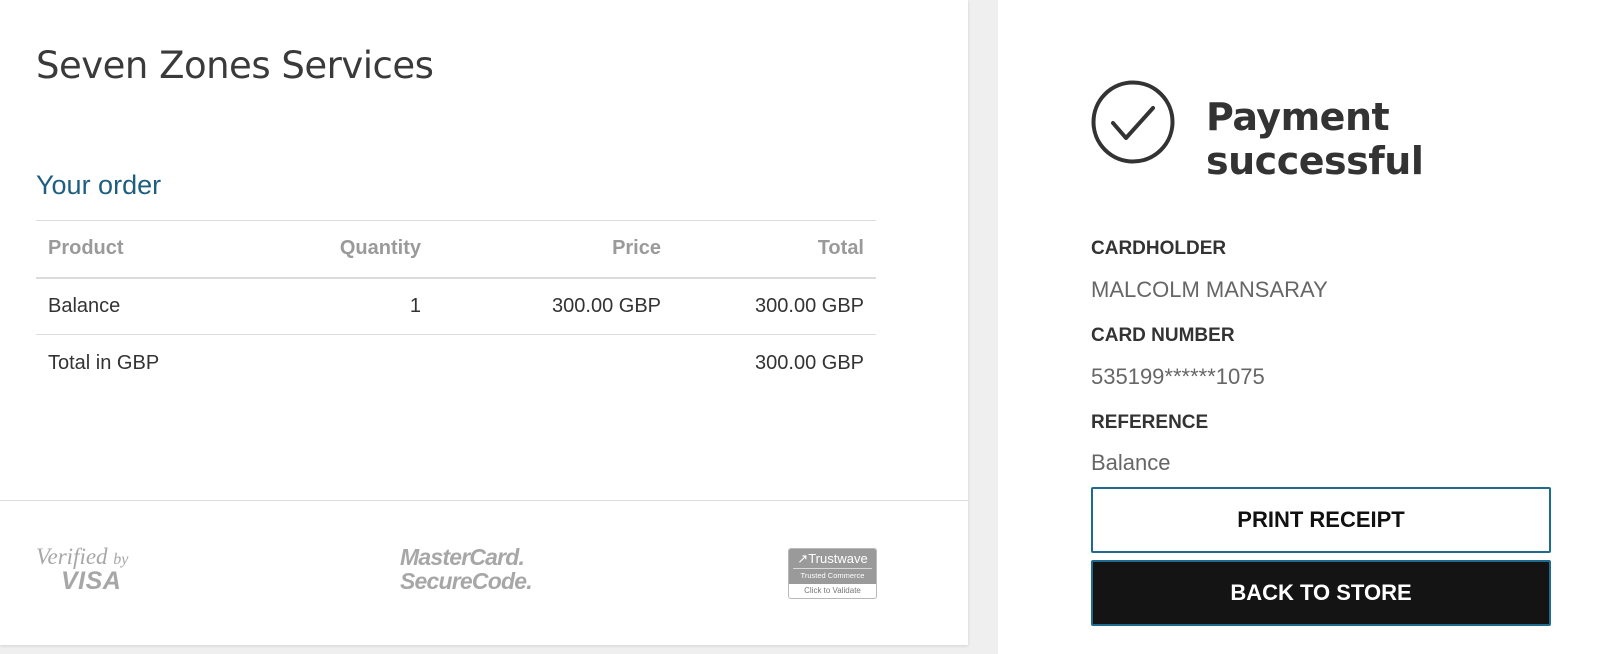  Describe the element at coordinates (1163, 335) in the screenshot. I see `card-number-label: CARD NUMBER` at that location.